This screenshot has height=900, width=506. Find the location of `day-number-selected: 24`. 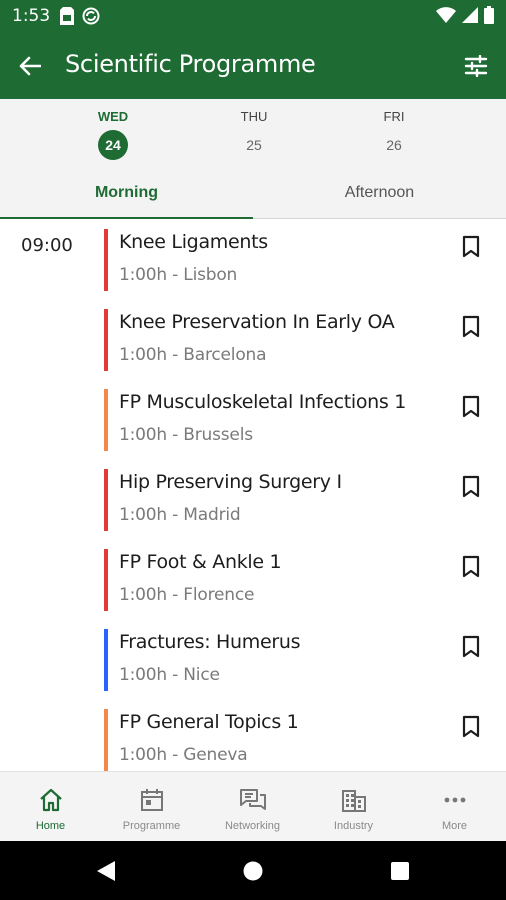

day-number-selected: 24 is located at coordinates (113, 145).